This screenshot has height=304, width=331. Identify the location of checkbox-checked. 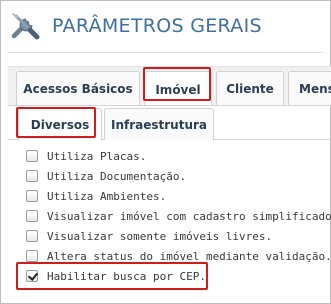
(32, 276).